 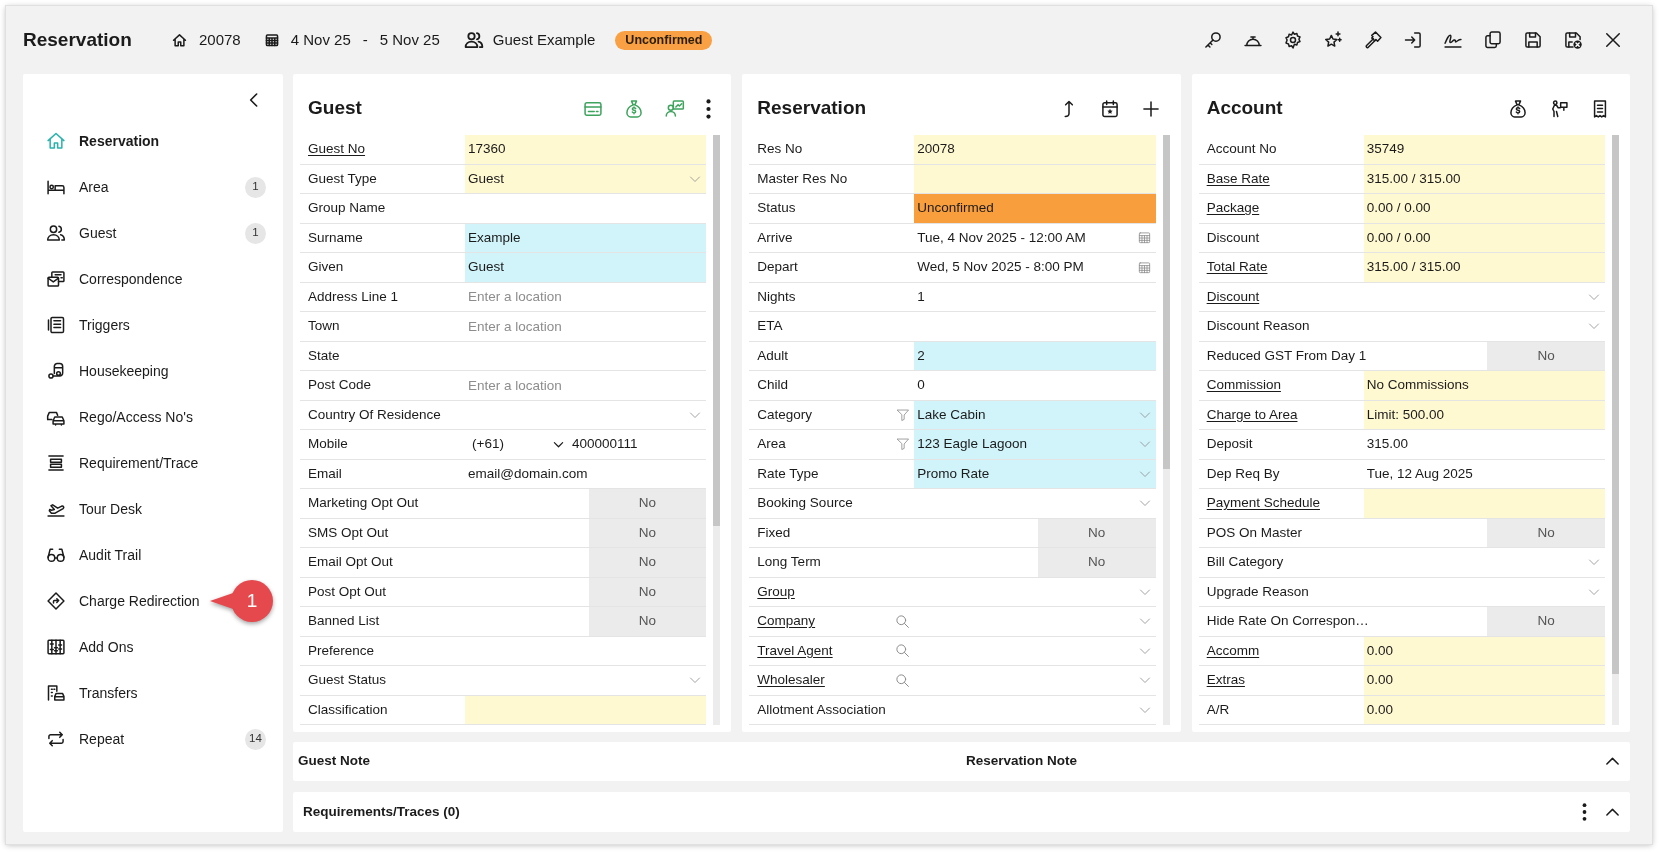 I want to click on dropdown-field: Promo Rate, so click(x=1035, y=473).